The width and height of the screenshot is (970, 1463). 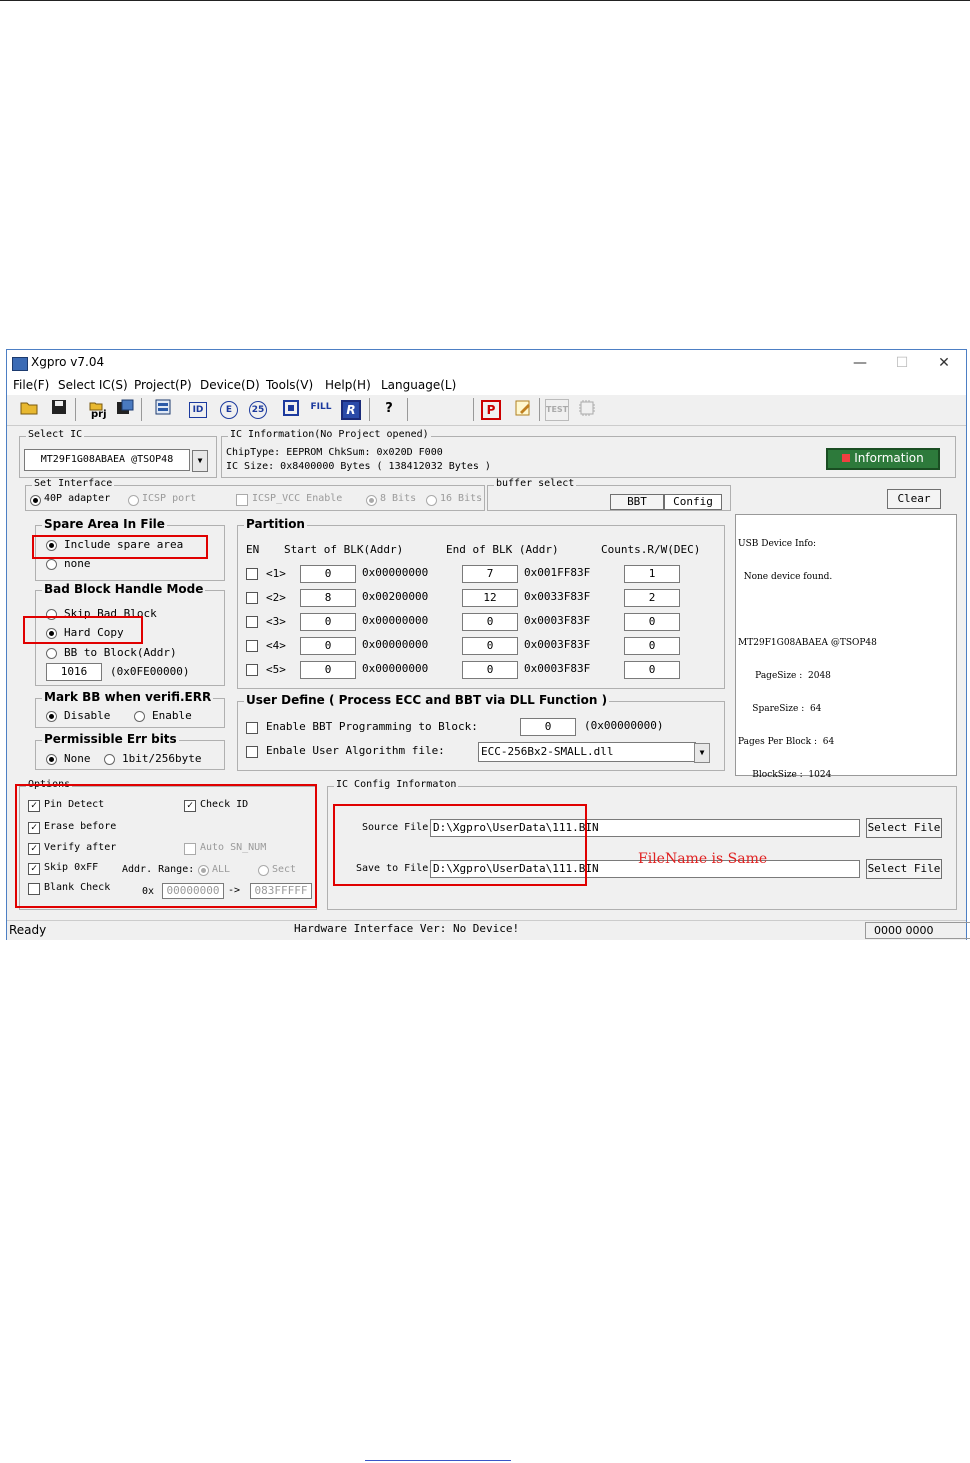 I want to click on project-open-icon: prj, so click(x=96, y=409).